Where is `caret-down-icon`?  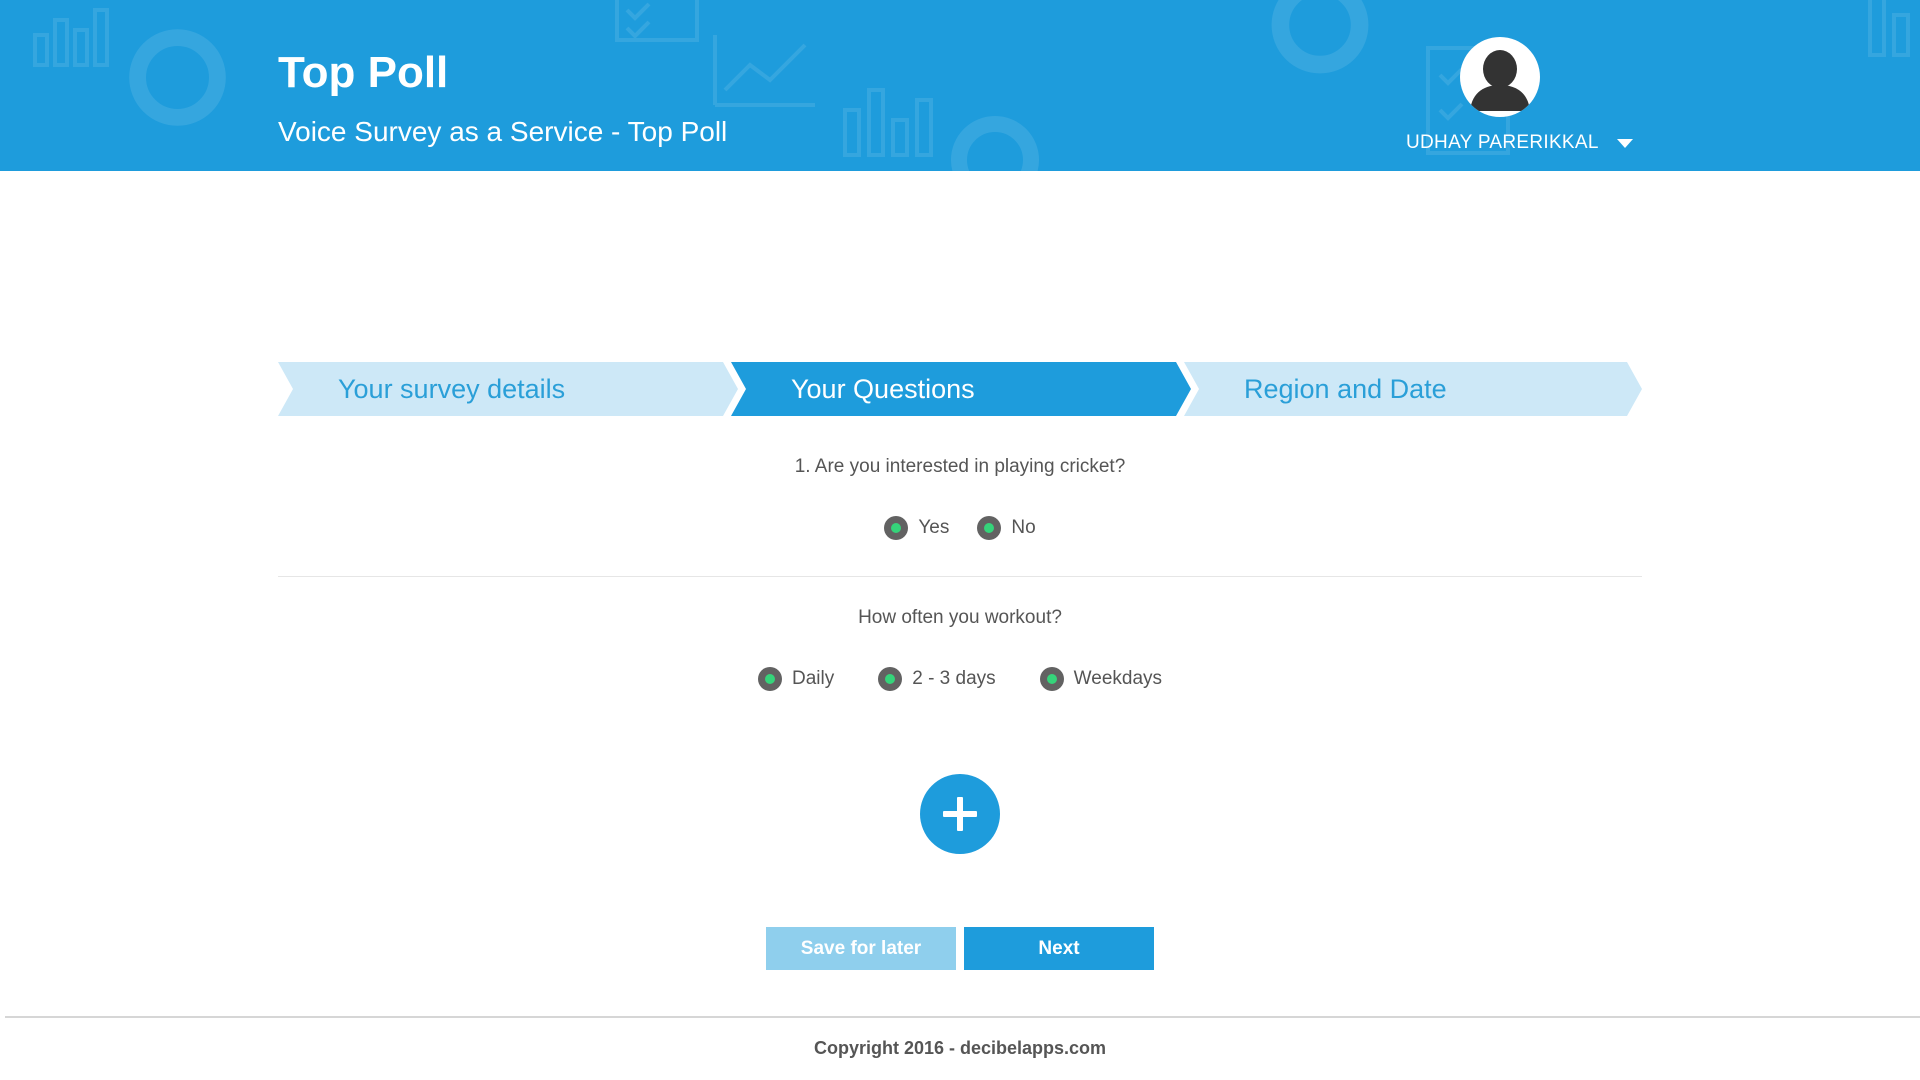
caret-down-icon is located at coordinates (1624, 143).